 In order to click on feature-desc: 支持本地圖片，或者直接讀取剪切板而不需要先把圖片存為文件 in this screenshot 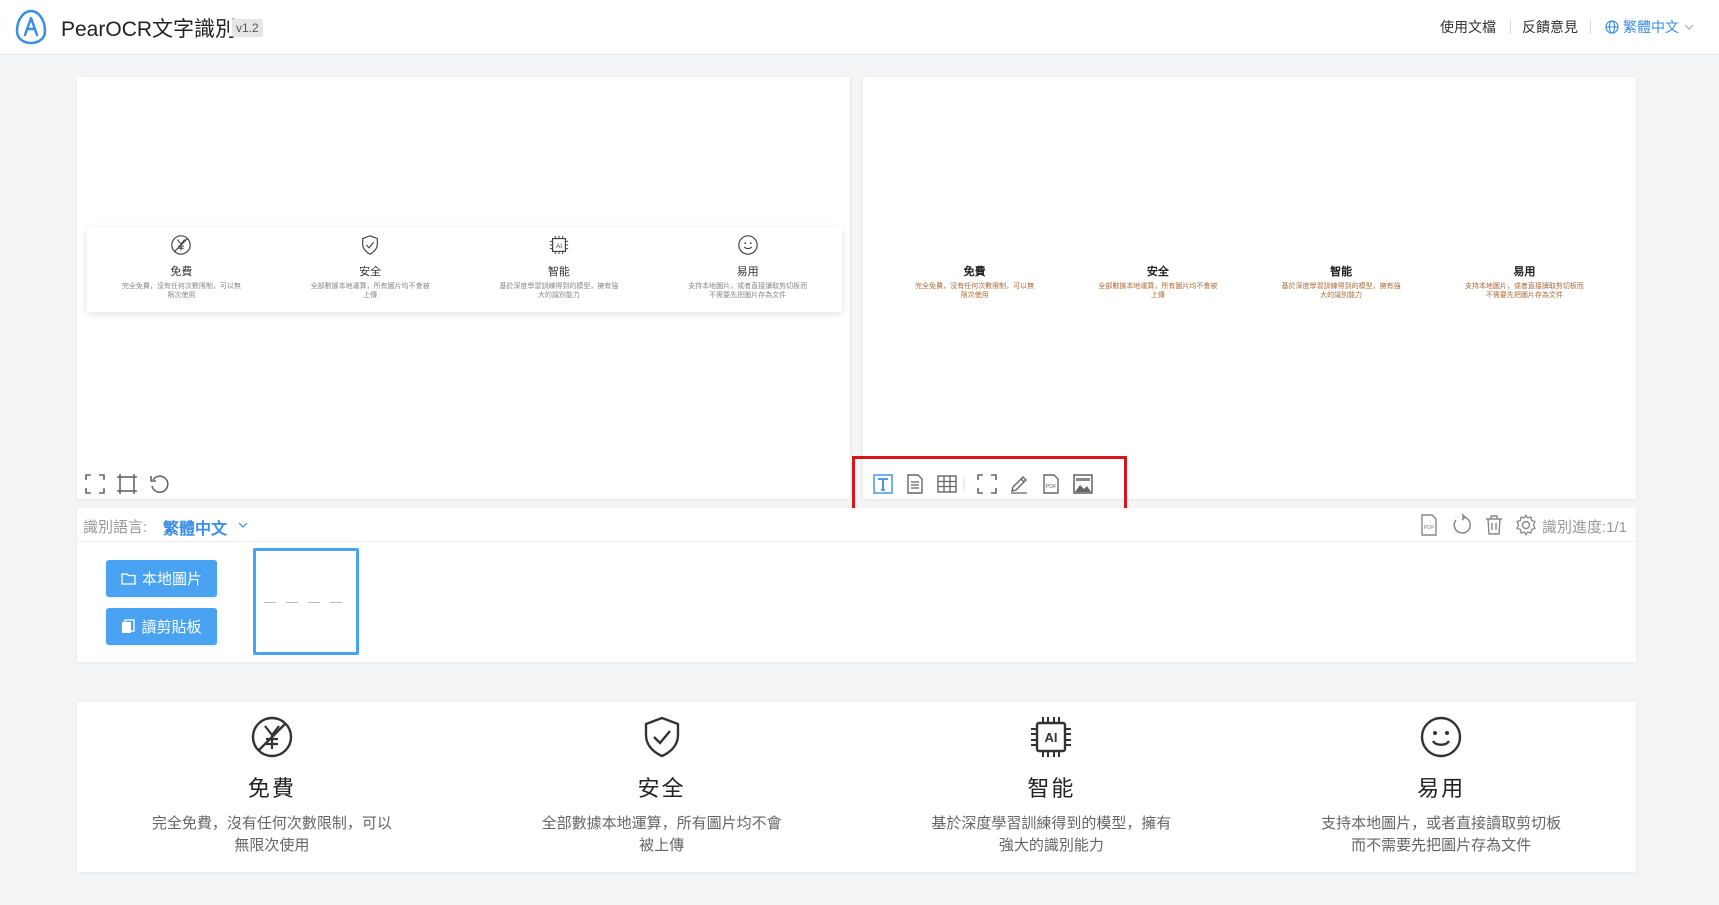, I will do `click(1441, 834)`.